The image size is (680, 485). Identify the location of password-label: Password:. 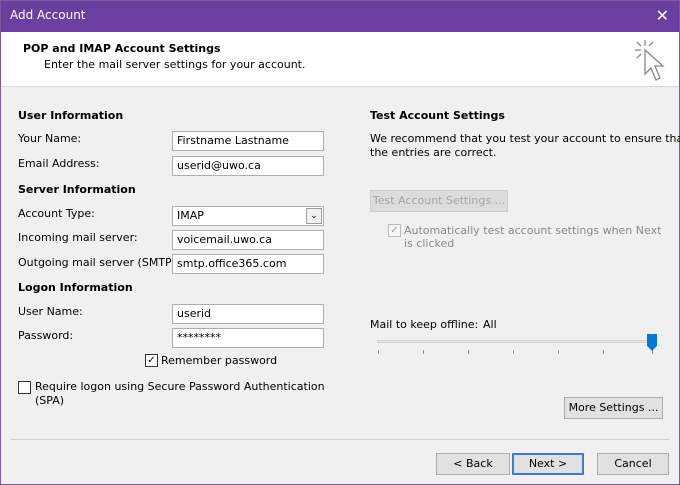
(46, 335).